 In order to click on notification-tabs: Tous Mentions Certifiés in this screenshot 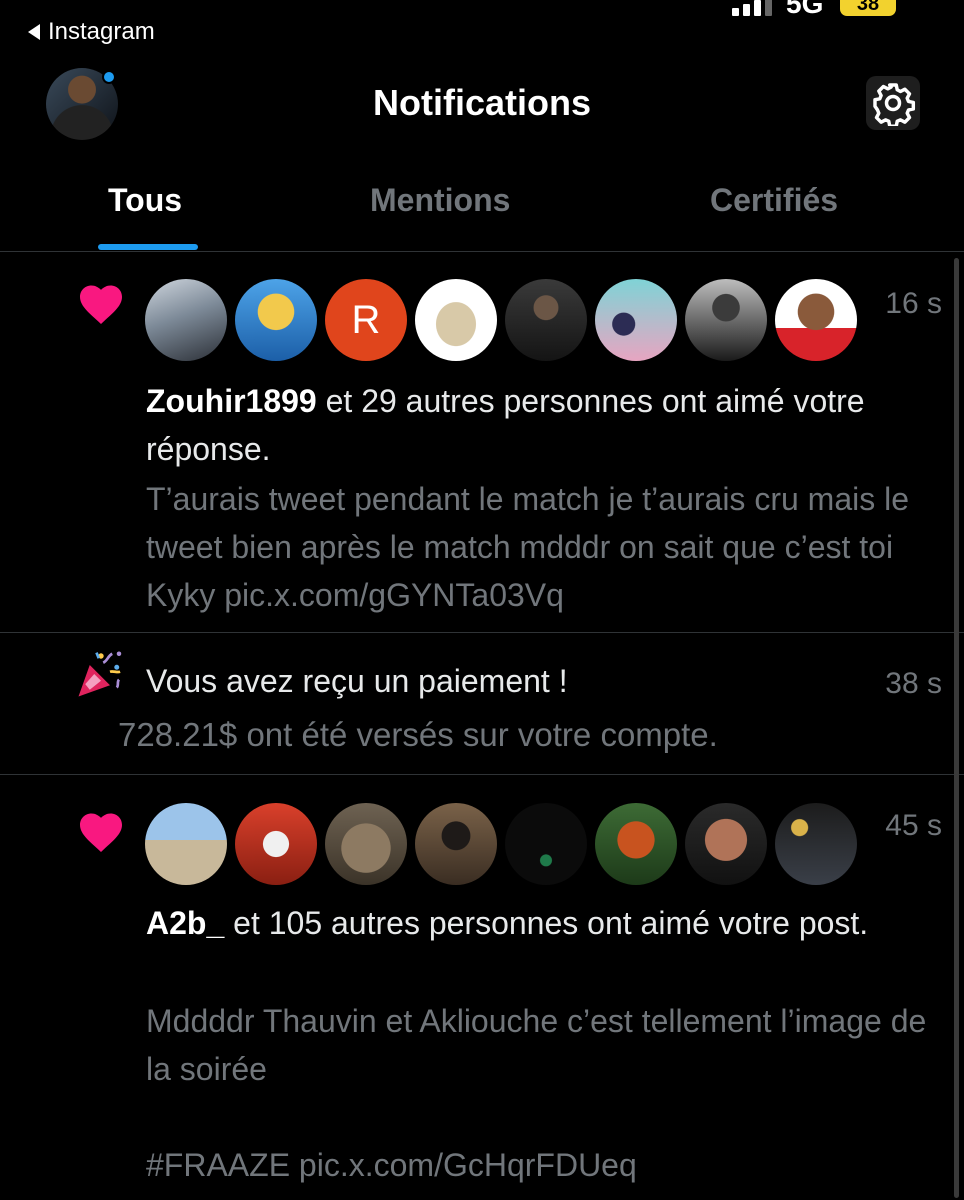, I will do `click(482, 206)`.